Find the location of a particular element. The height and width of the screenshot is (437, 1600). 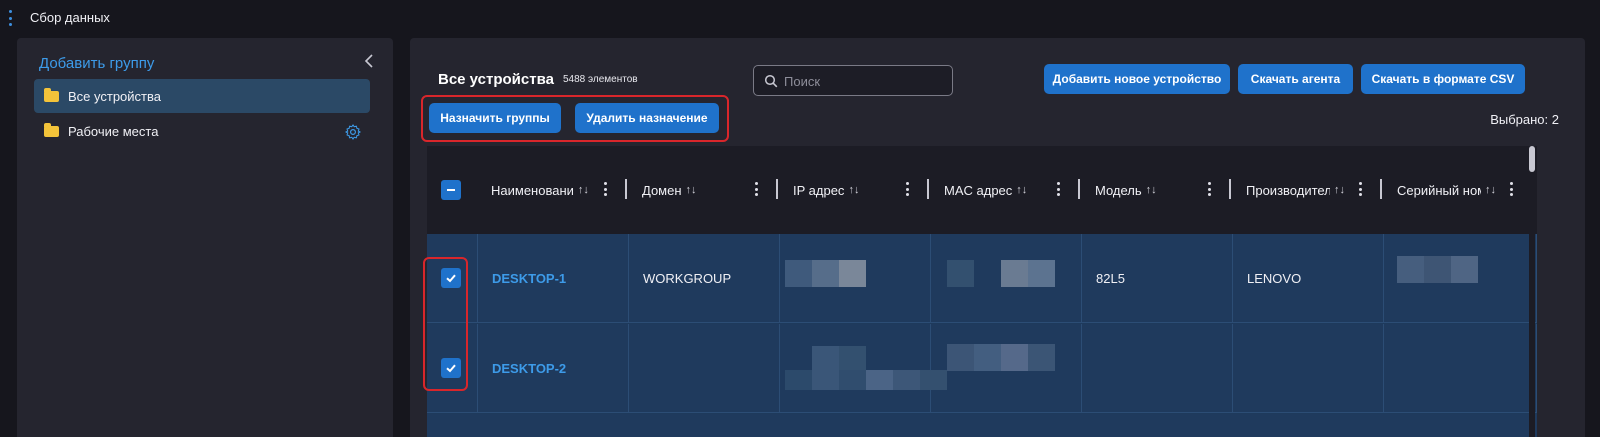

gear-icon is located at coordinates (353, 132).